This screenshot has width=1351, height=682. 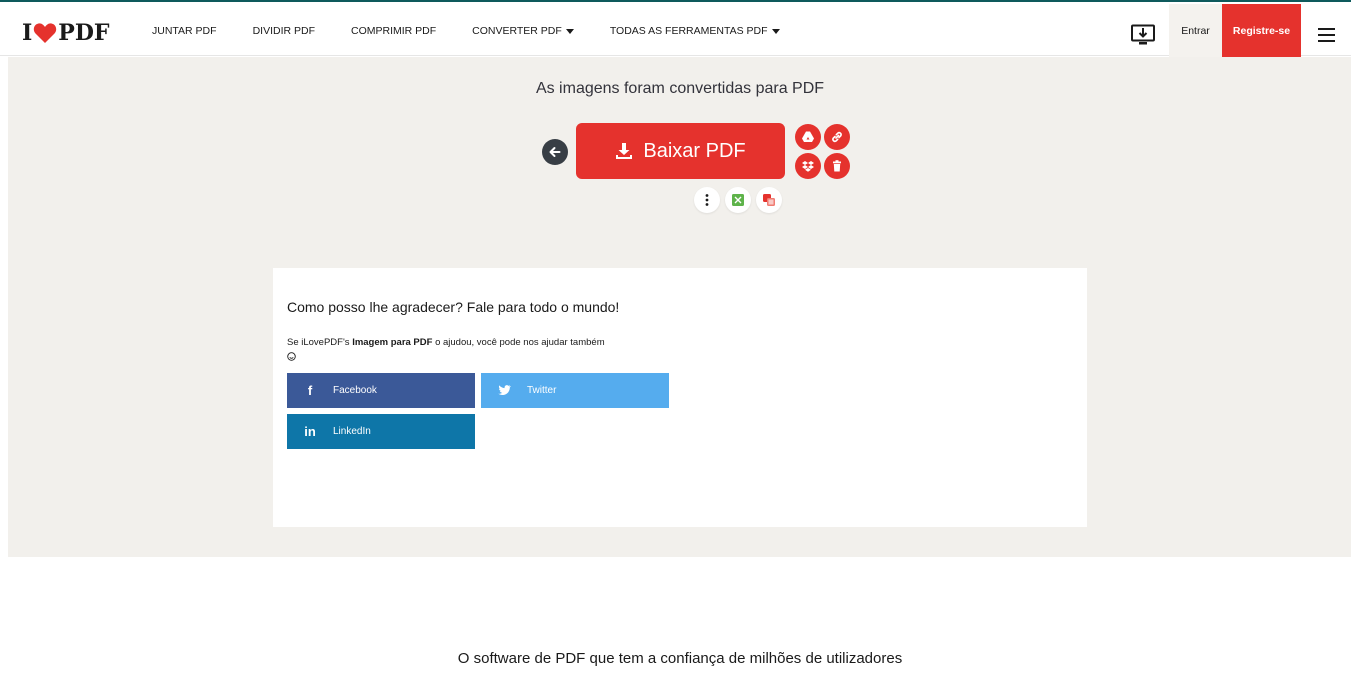 I want to click on menu-icon, so click(x=1326, y=35).